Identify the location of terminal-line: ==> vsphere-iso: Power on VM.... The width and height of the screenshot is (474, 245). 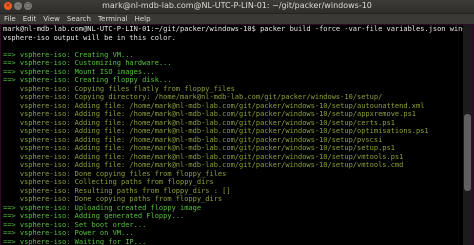
(68, 233).